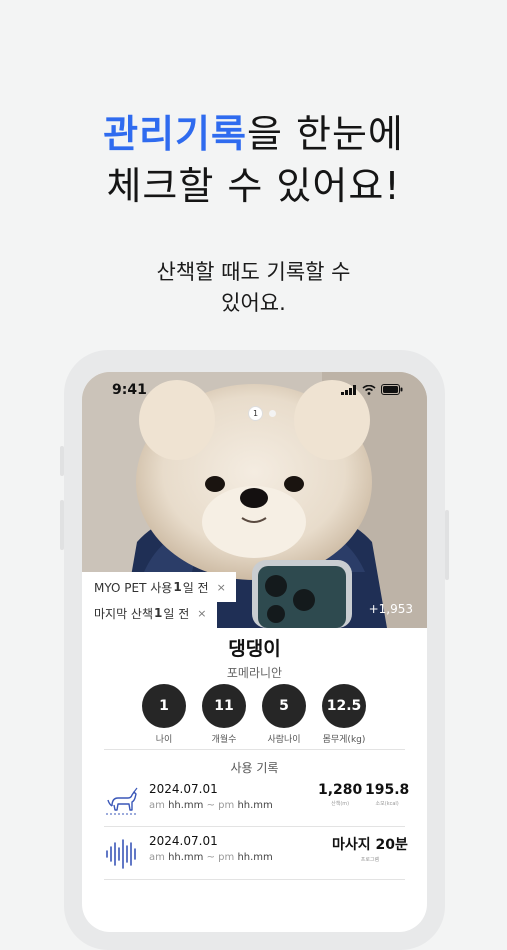  Describe the element at coordinates (254, 714) in the screenshot. I see `pet-stats: 1 나이 11 개월수 5 사람나이 12.5 몸무게(kg)` at that location.